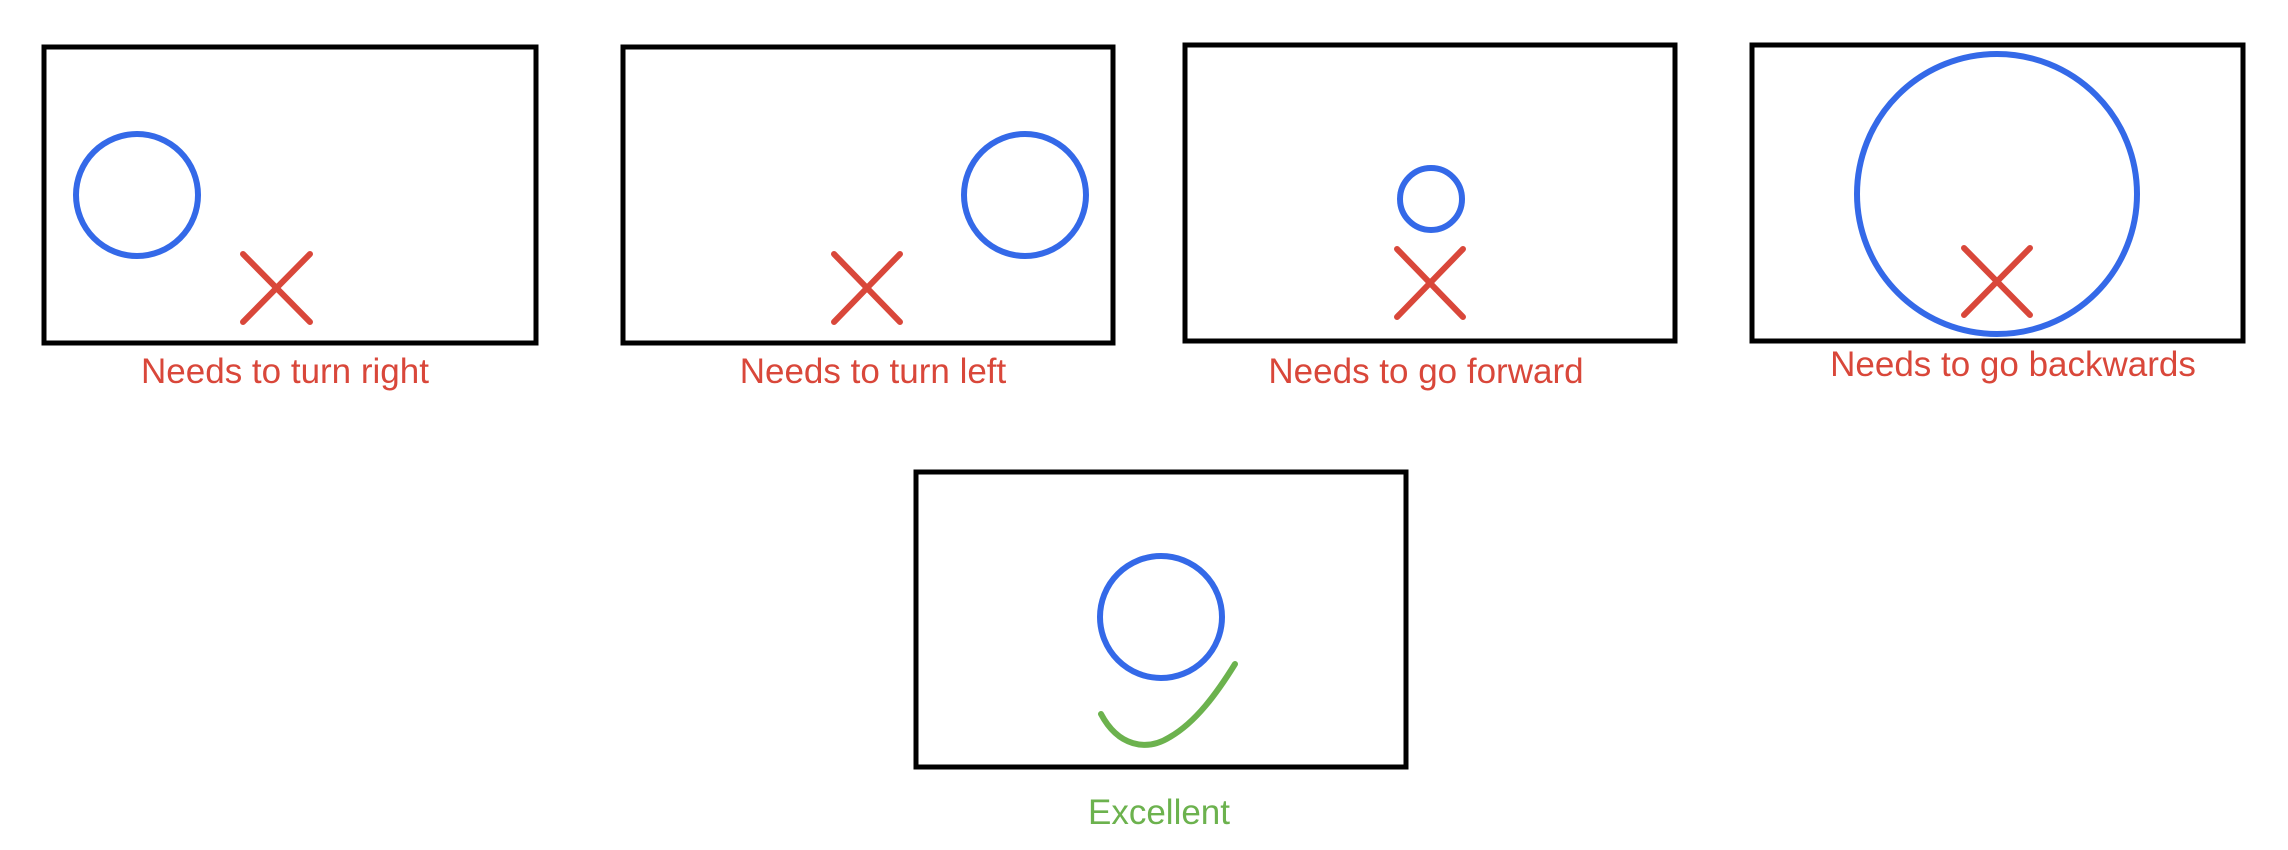 Image resolution: width=2288 pixels, height=850 pixels. I want to click on panel-turn-left: Needs to turn left, so click(868, 217).